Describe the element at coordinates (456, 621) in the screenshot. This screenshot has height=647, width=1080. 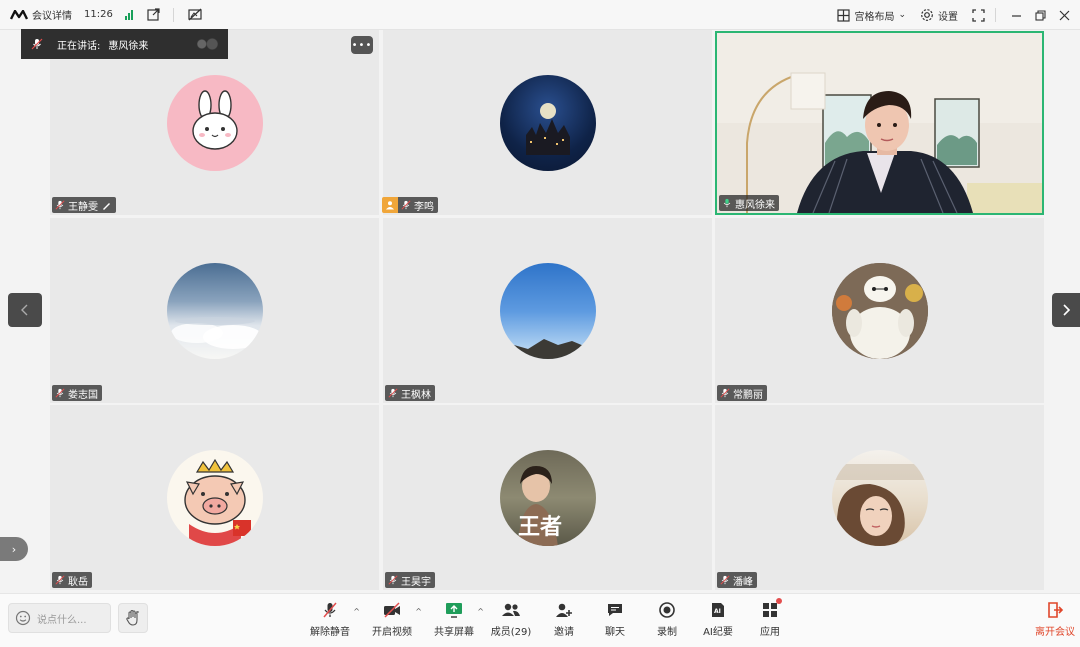
I see `share-screen-button: ^ 共享屏幕` at that location.